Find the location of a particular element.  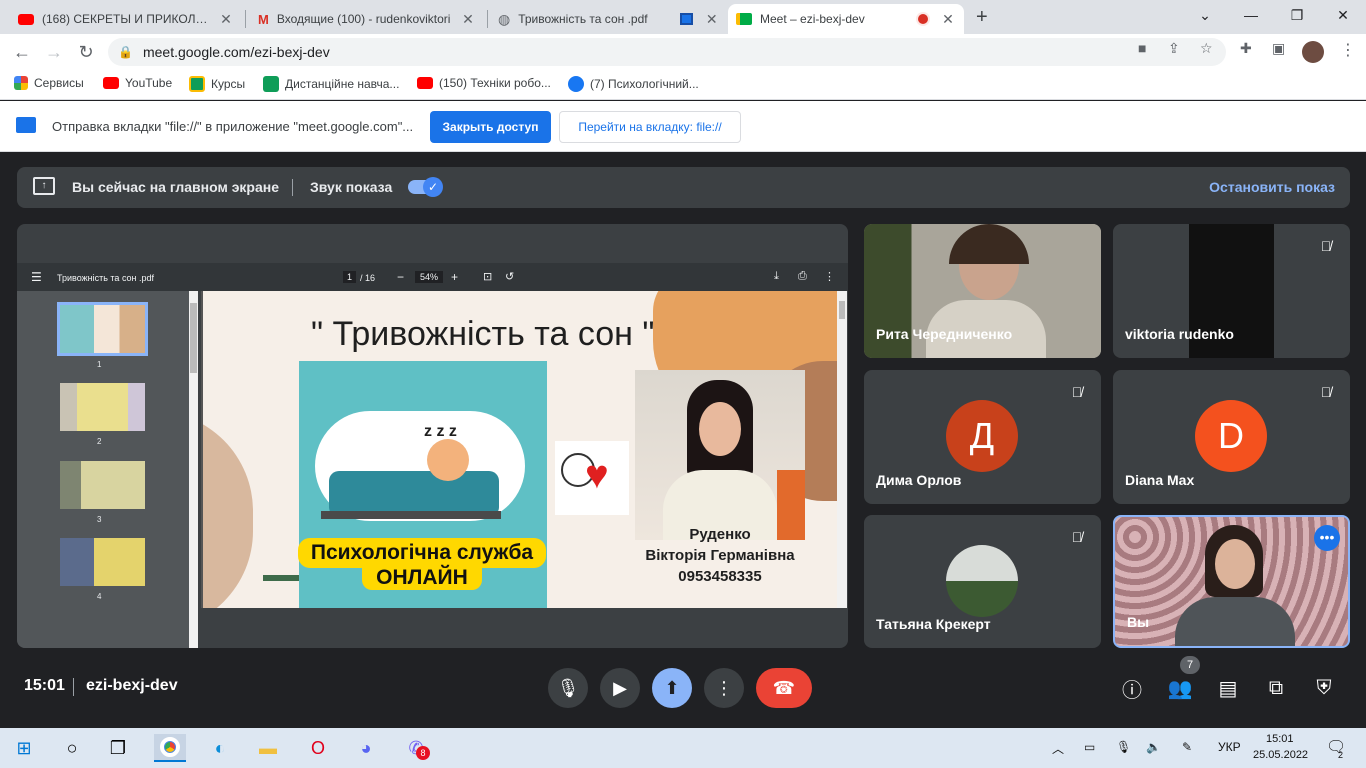

windows-start-icon: ⊞ is located at coordinates (24, 748).